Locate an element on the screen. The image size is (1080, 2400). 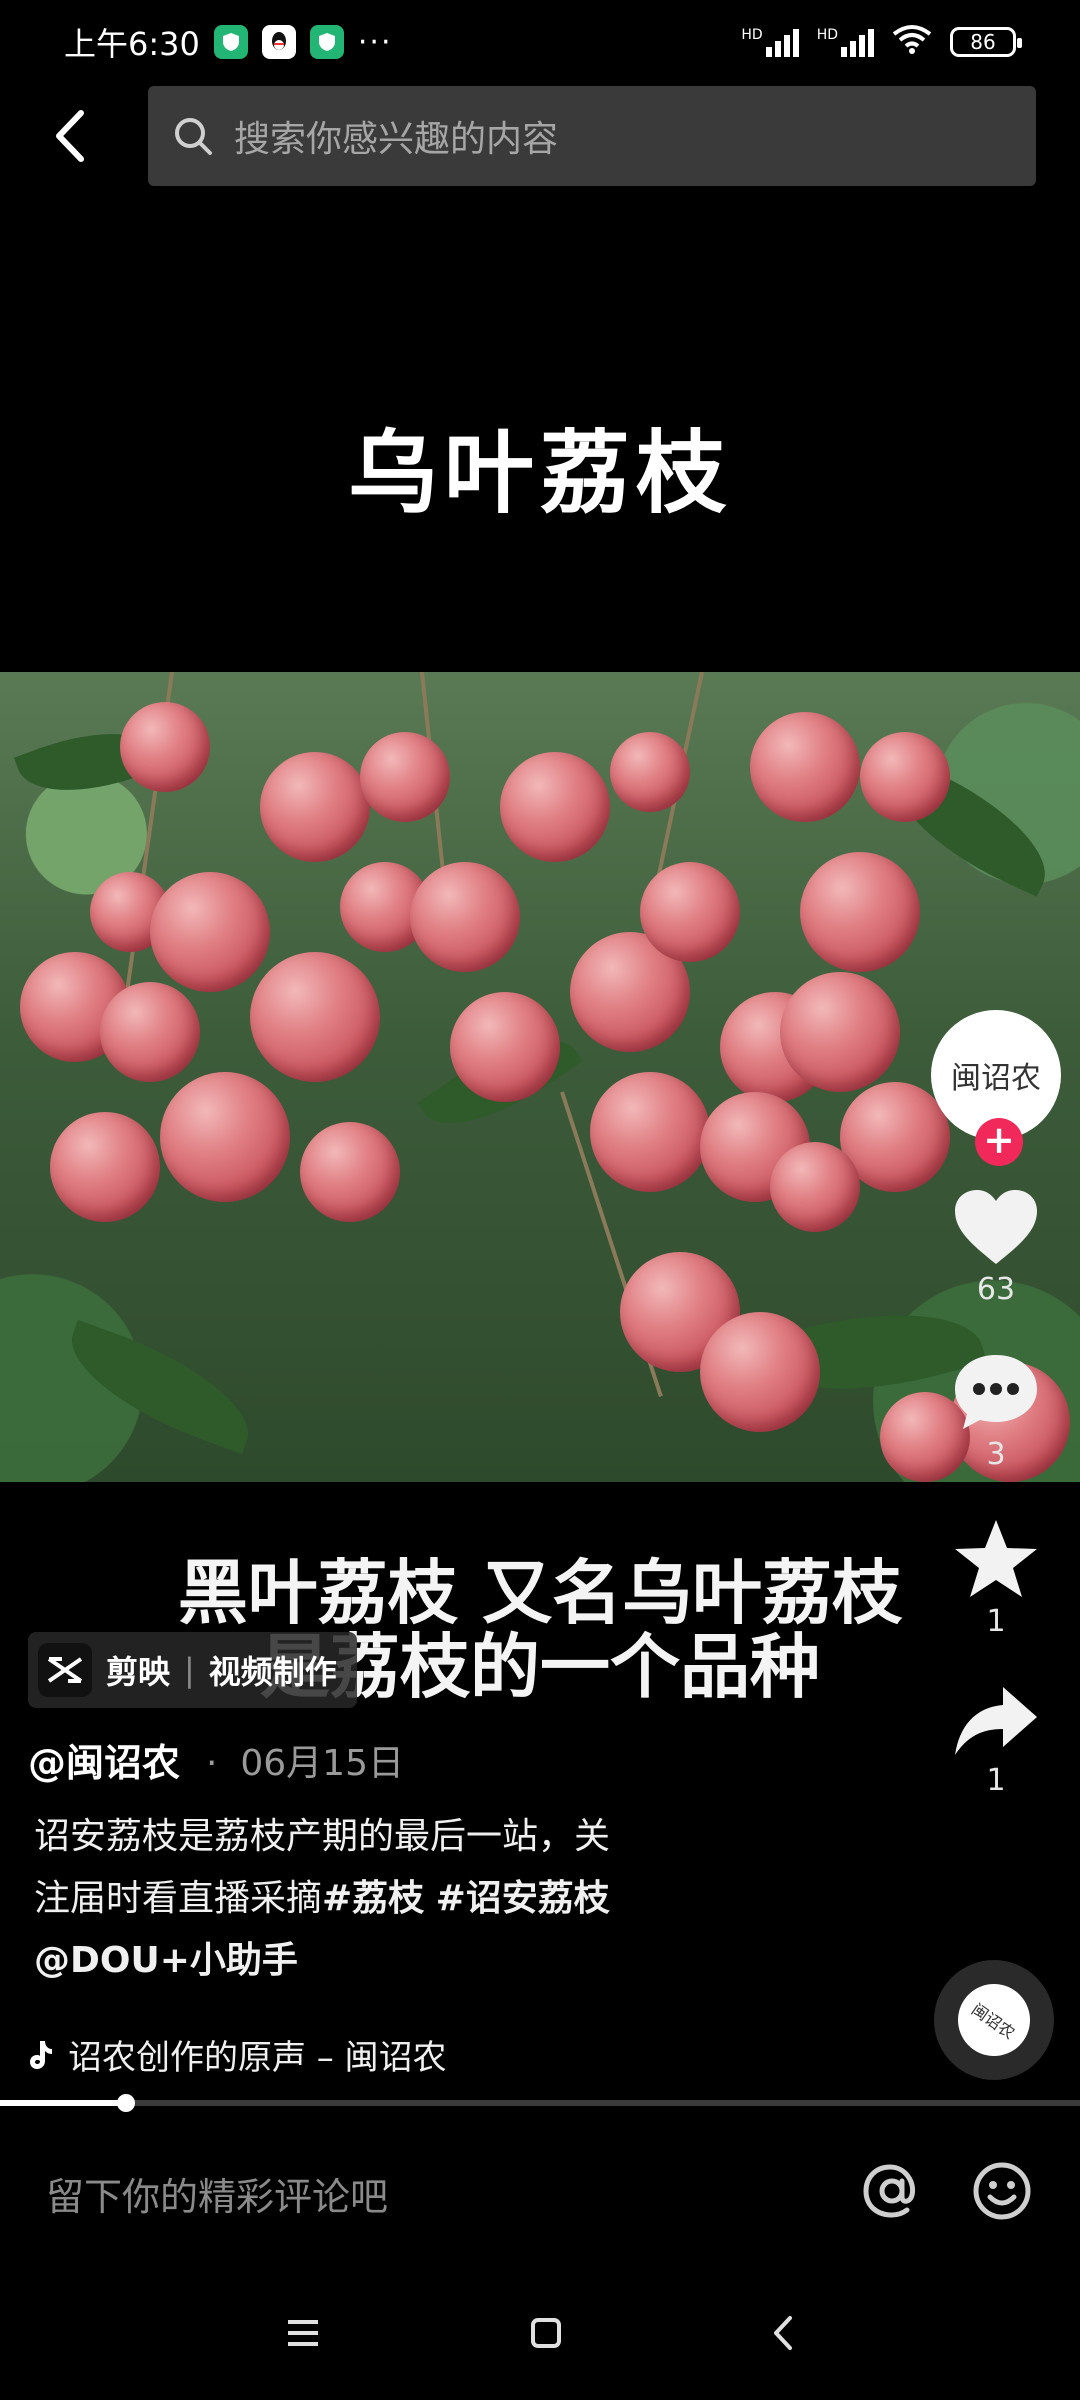
signal-icon: HD is located at coordinates (770, 42).